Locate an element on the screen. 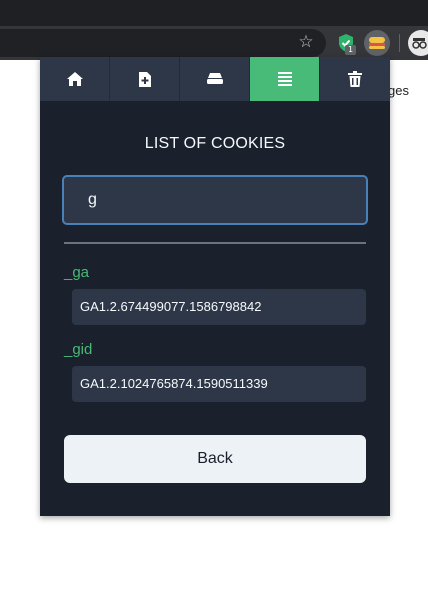 This screenshot has width=428, height=591. back-button: Back is located at coordinates (215, 459).